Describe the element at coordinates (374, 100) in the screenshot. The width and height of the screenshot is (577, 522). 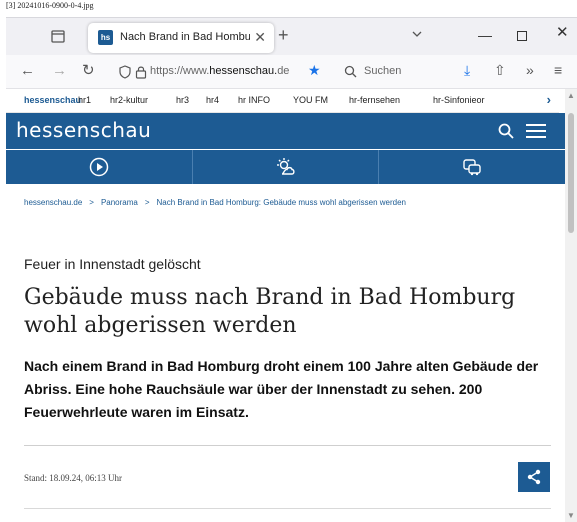
I see `bookmark-item: hr-fernsehen` at that location.